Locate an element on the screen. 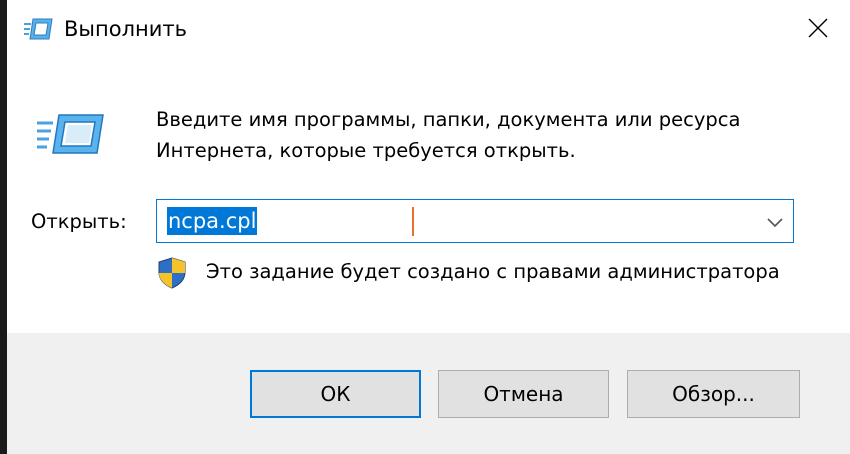  window-title: Выполнить is located at coordinates (125, 29).